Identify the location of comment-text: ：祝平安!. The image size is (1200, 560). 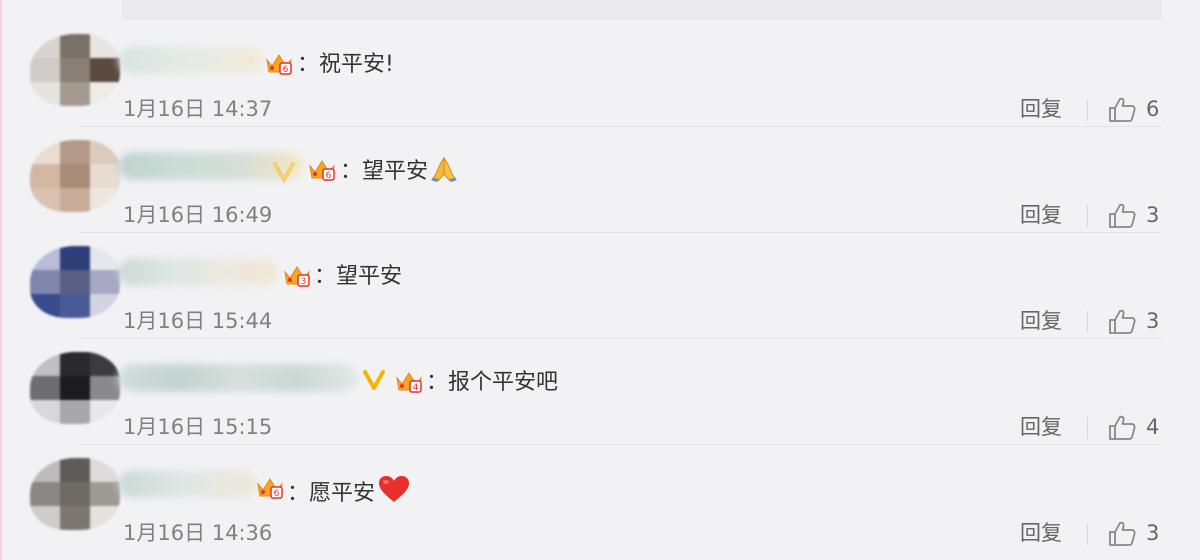
(345, 64).